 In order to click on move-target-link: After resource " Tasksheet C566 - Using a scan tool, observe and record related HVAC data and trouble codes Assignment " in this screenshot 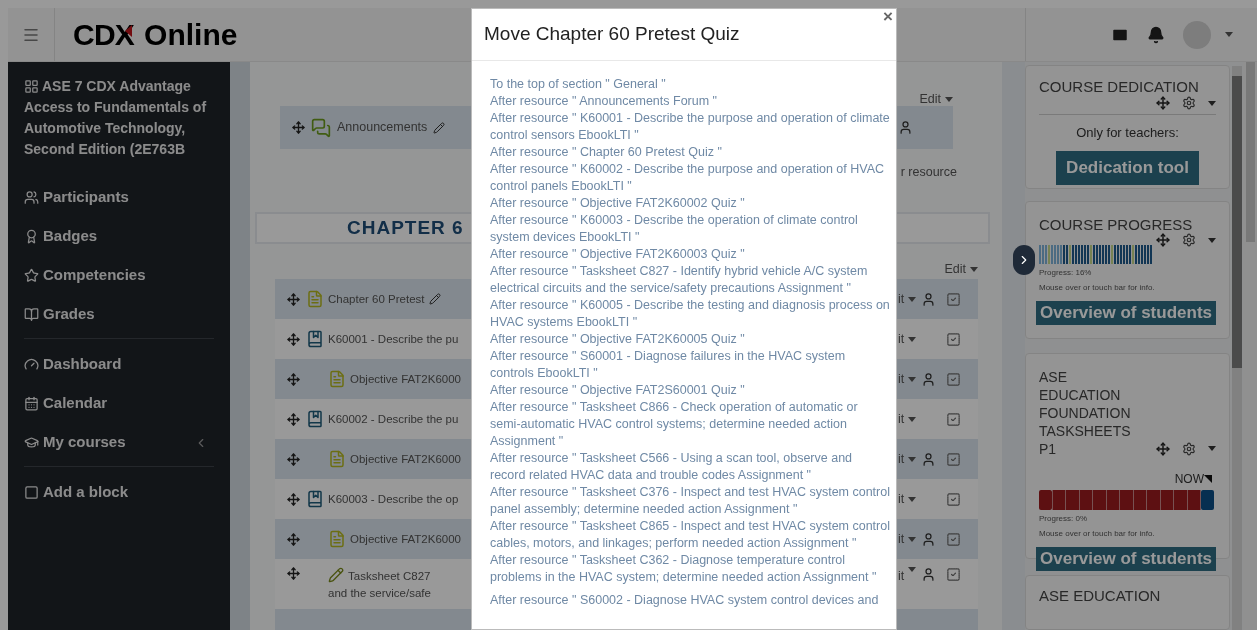, I will do `click(690, 467)`.